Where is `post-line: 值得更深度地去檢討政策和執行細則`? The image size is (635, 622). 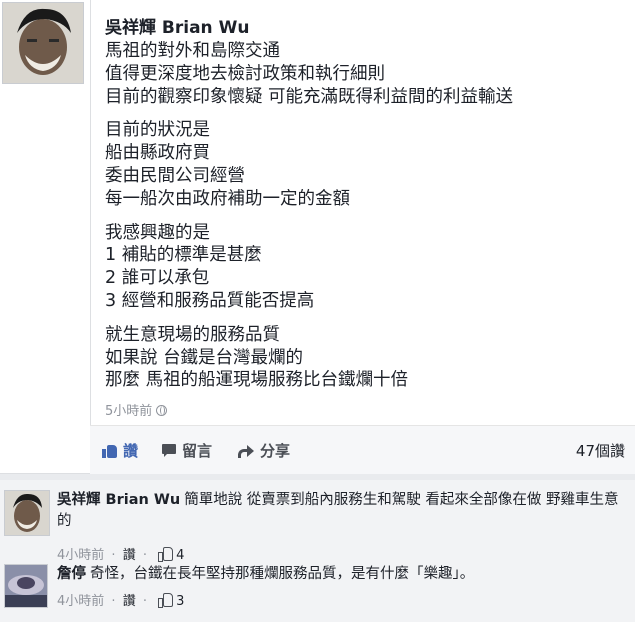 post-line: 值得更深度地去檢討政策和執行細則 is located at coordinates (245, 73).